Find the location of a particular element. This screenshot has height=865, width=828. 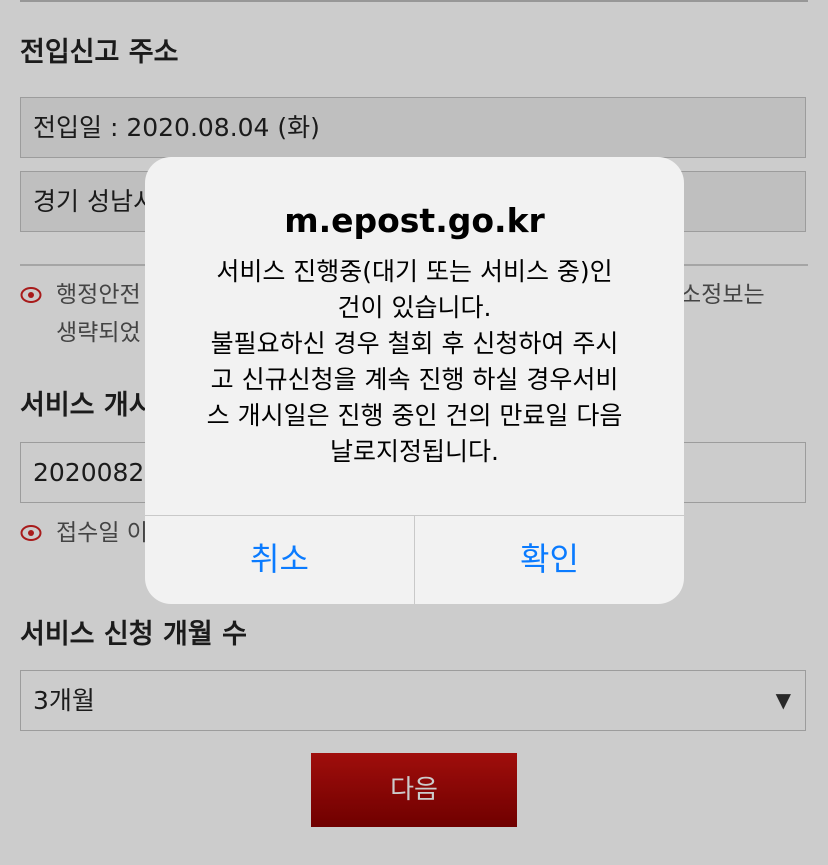

dialog-title: m.epost.go.kr is located at coordinates (414, 220).